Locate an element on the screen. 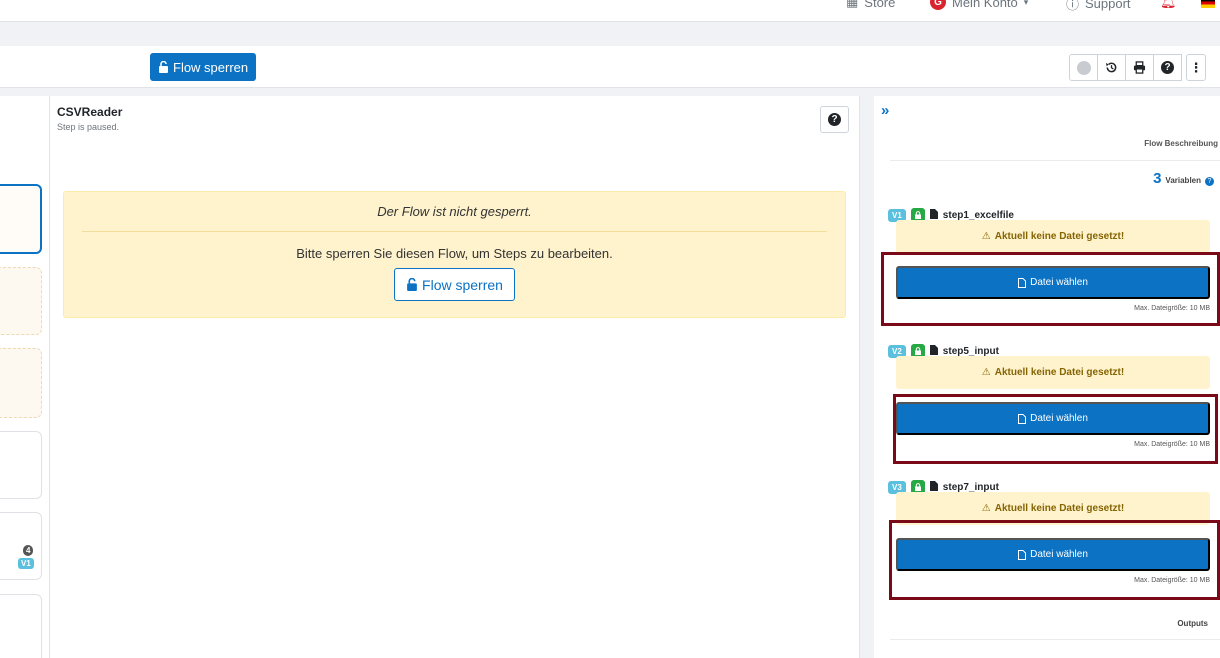 This screenshot has height=658, width=1220. step-card: 4 V1 is located at coordinates (21, 546).